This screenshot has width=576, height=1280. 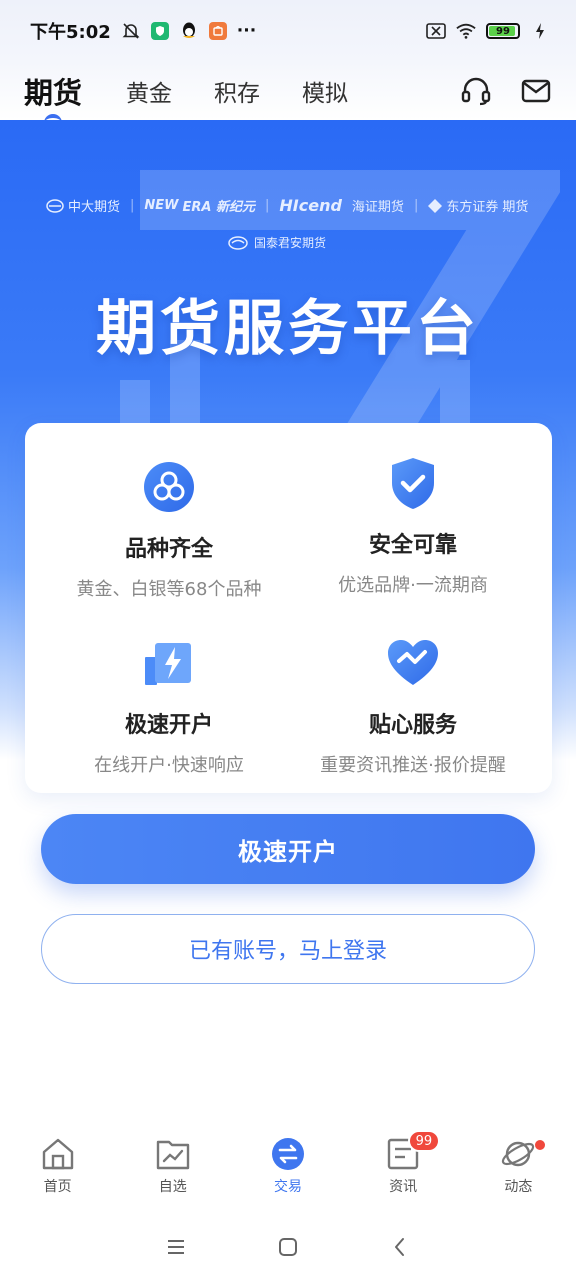 I want to click on partner-dongfang: 东方证券 期货, so click(x=478, y=205).